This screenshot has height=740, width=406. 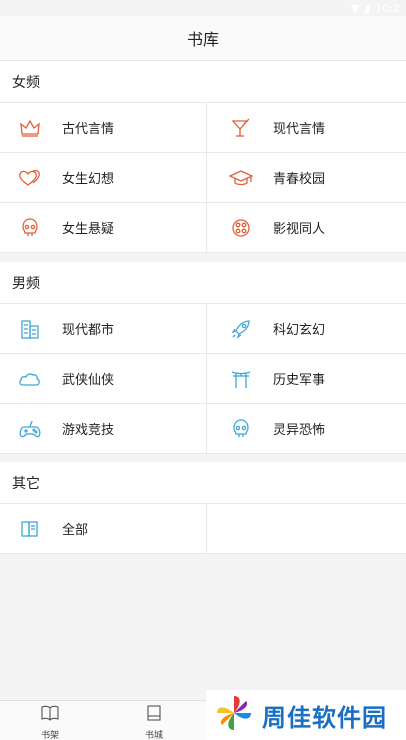 What do you see at coordinates (299, 430) in the screenshot?
I see `category-label: 灵异恐怖` at bounding box center [299, 430].